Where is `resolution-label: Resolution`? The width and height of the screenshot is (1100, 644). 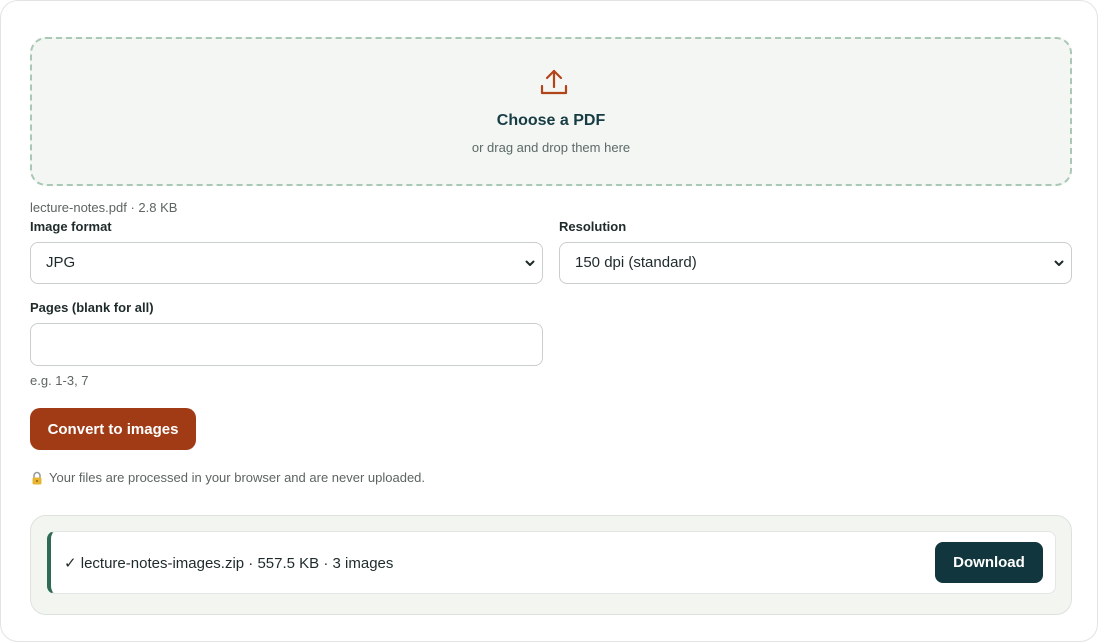 resolution-label: Resolution is located at coordinates (593, 226).